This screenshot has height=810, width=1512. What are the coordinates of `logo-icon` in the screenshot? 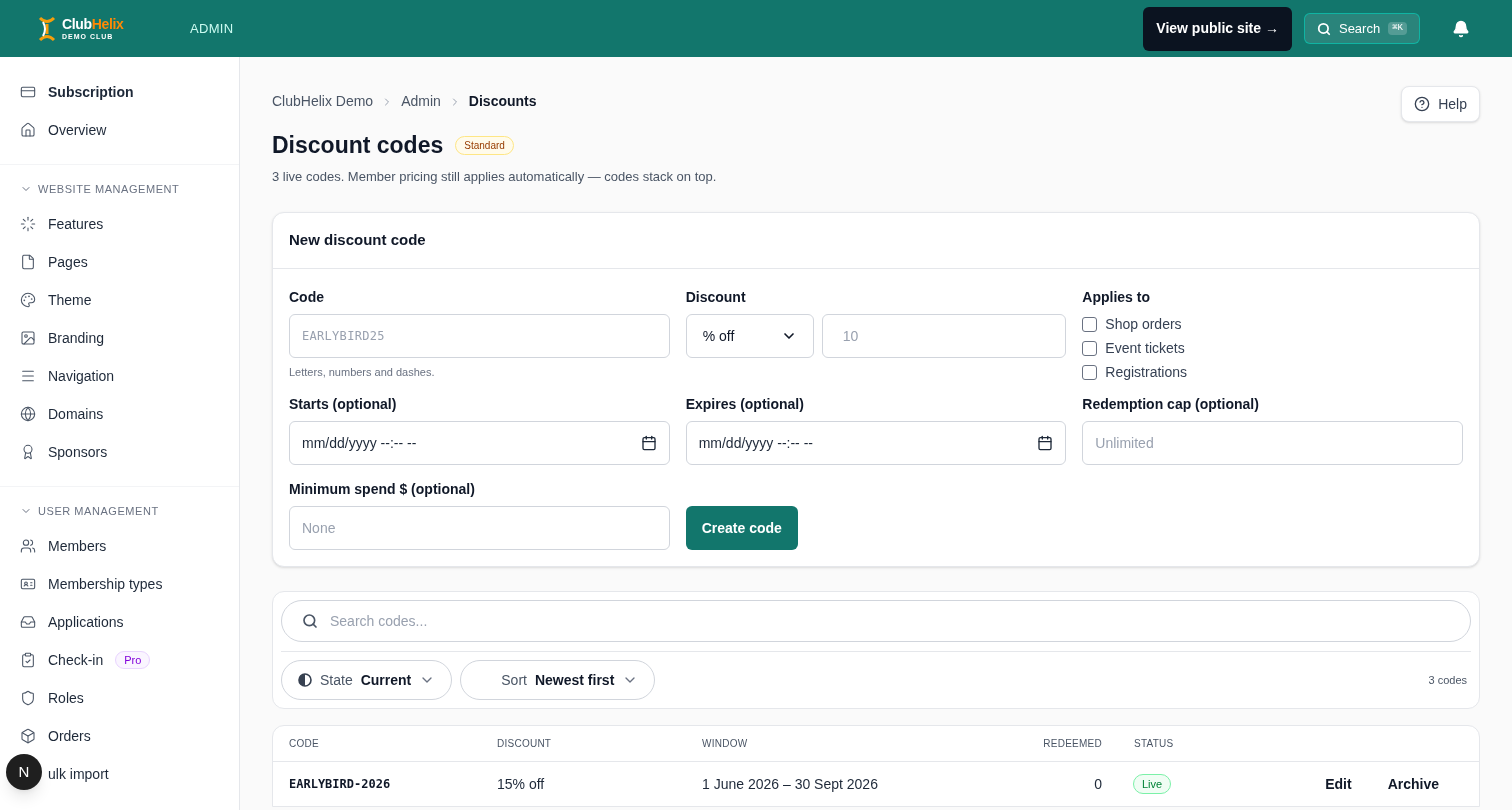 It's located at (47, 28).